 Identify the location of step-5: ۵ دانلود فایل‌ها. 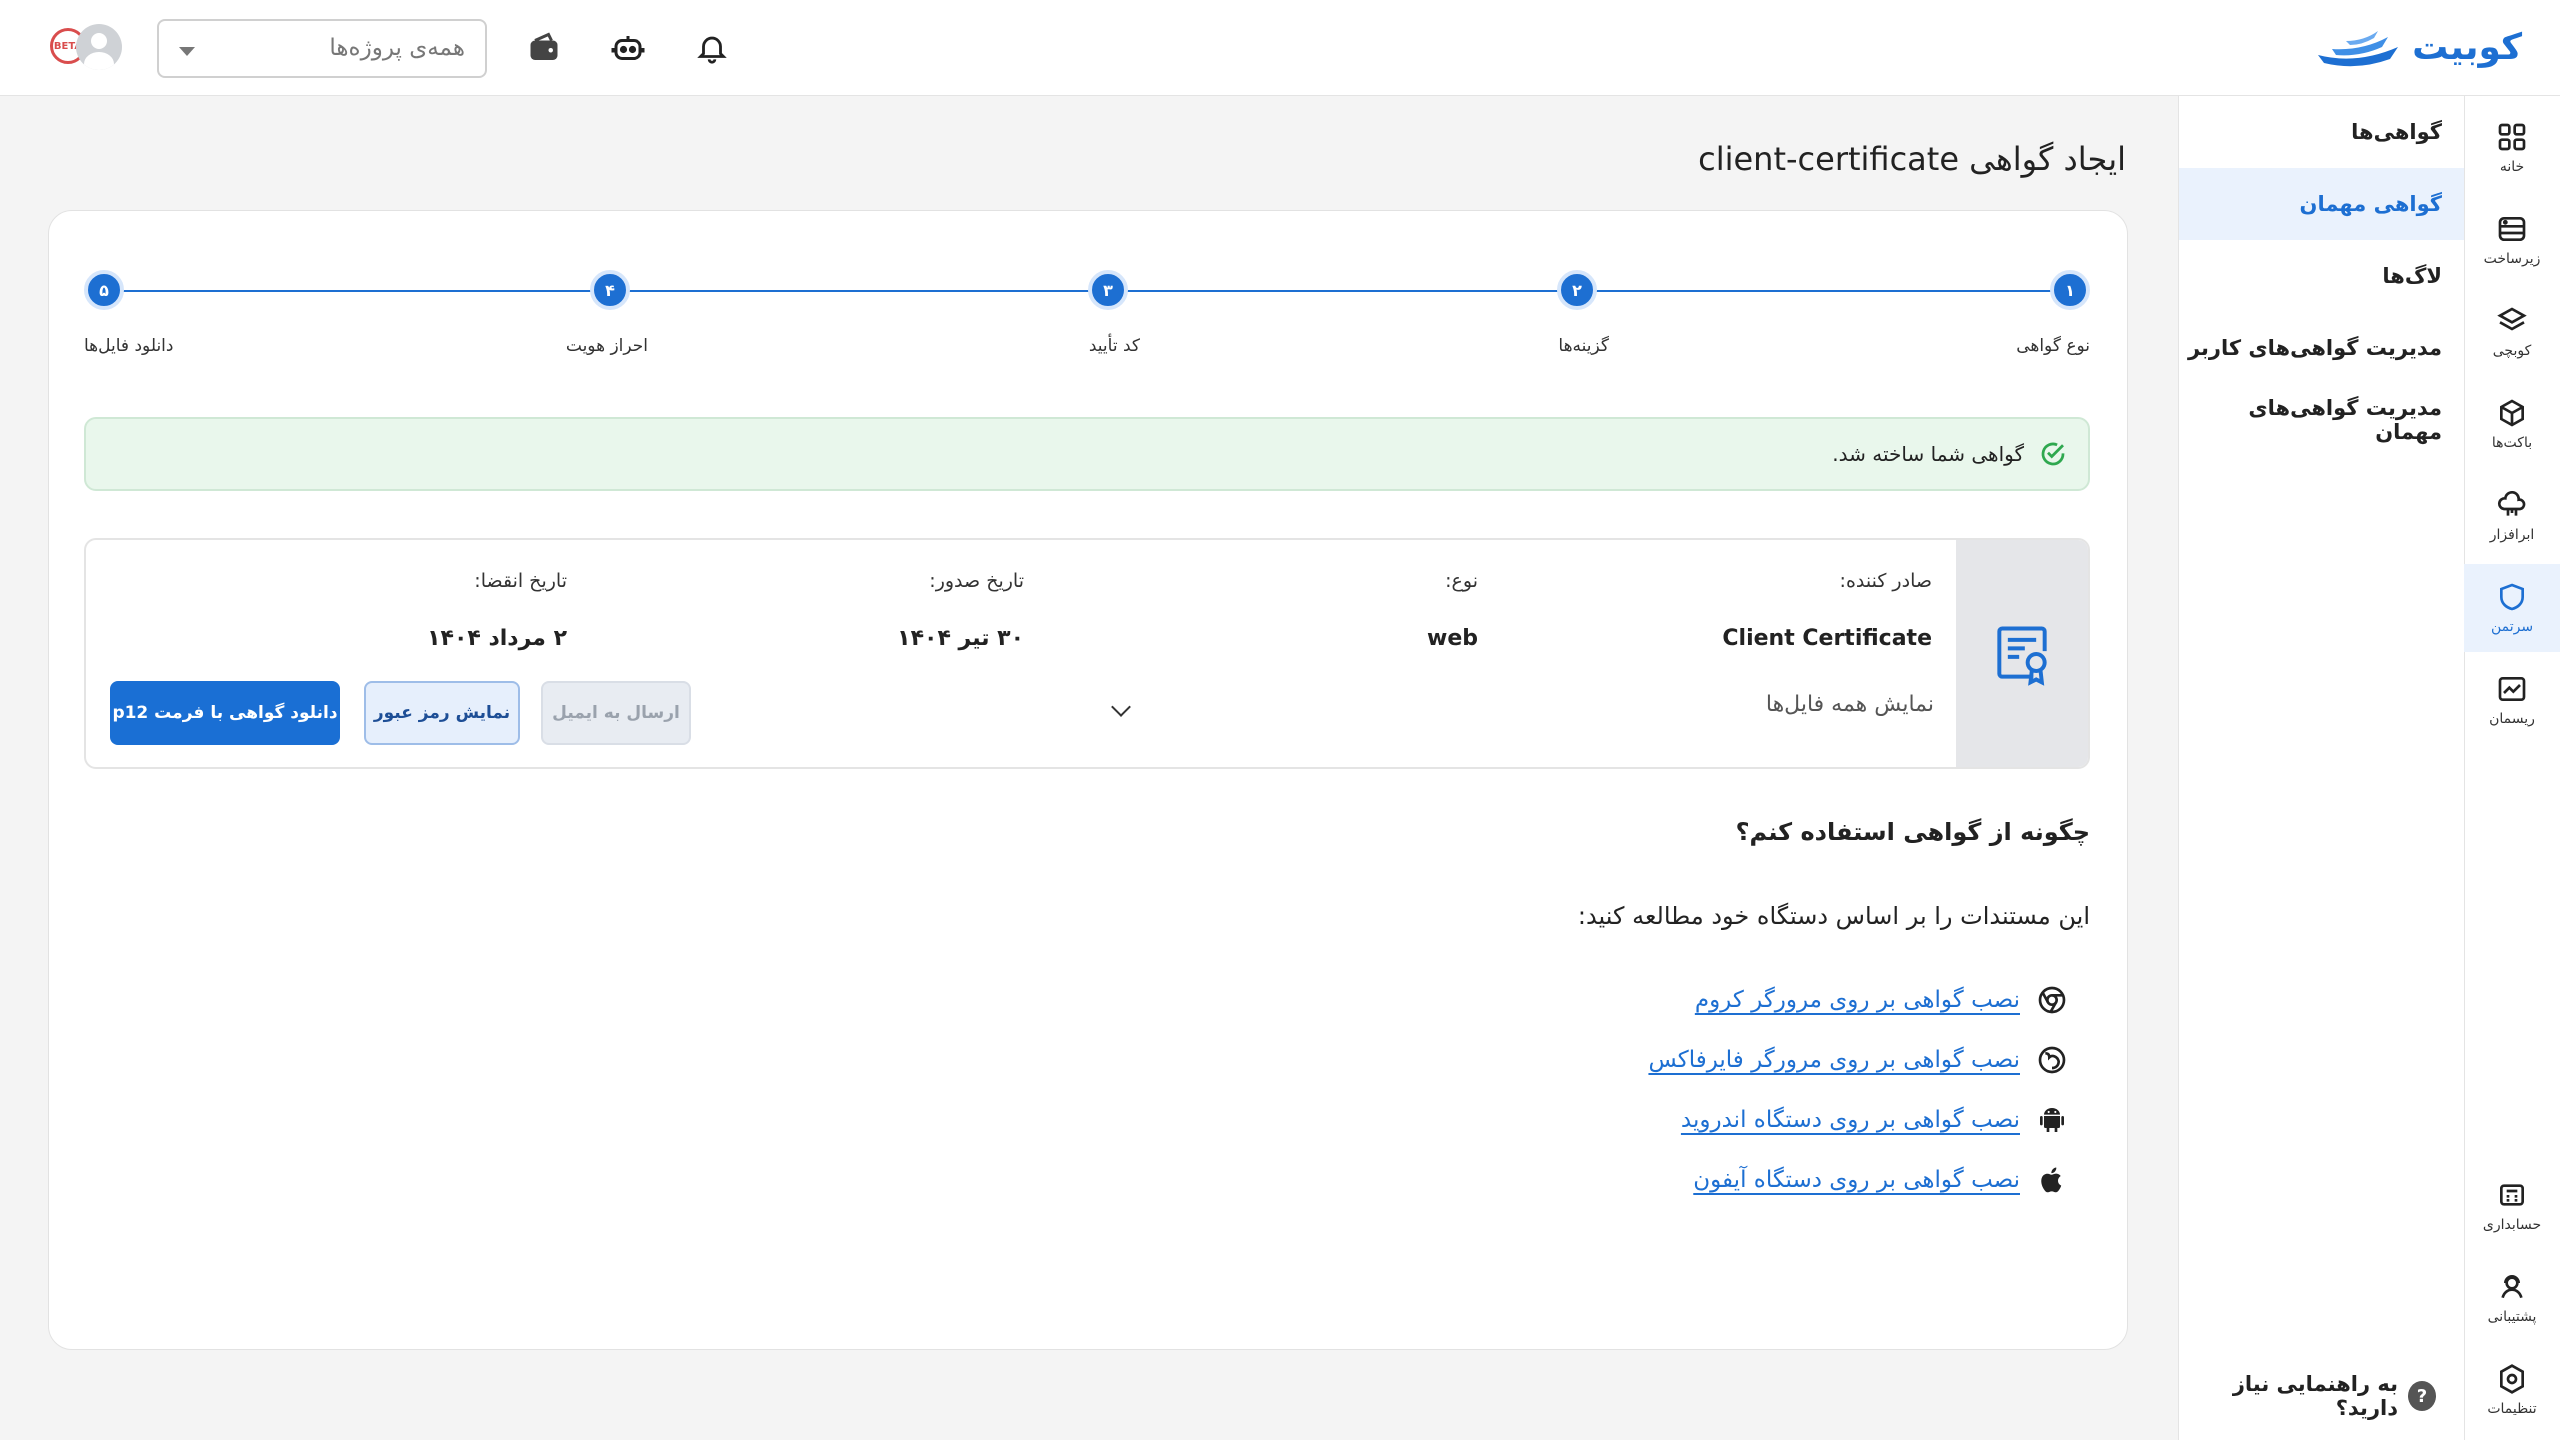
(128, 313).